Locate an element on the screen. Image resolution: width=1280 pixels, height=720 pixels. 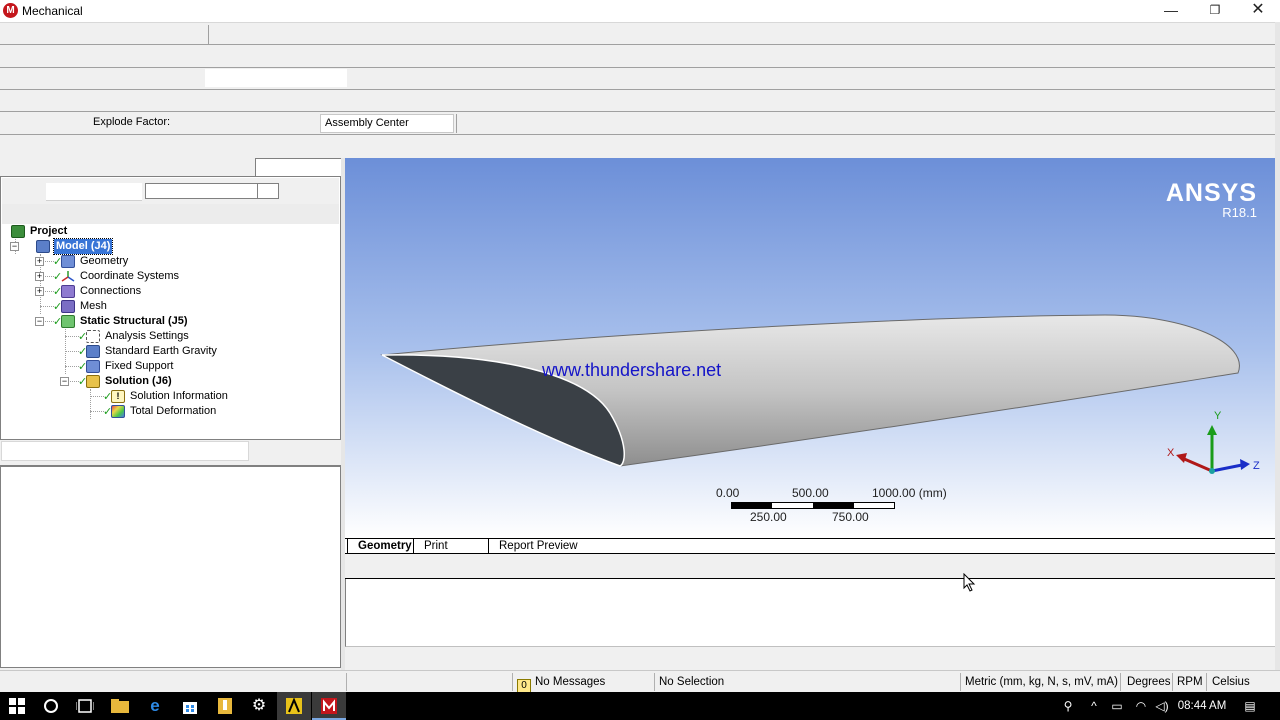
edge-browser-button: e is located at coordinates (155, 706).